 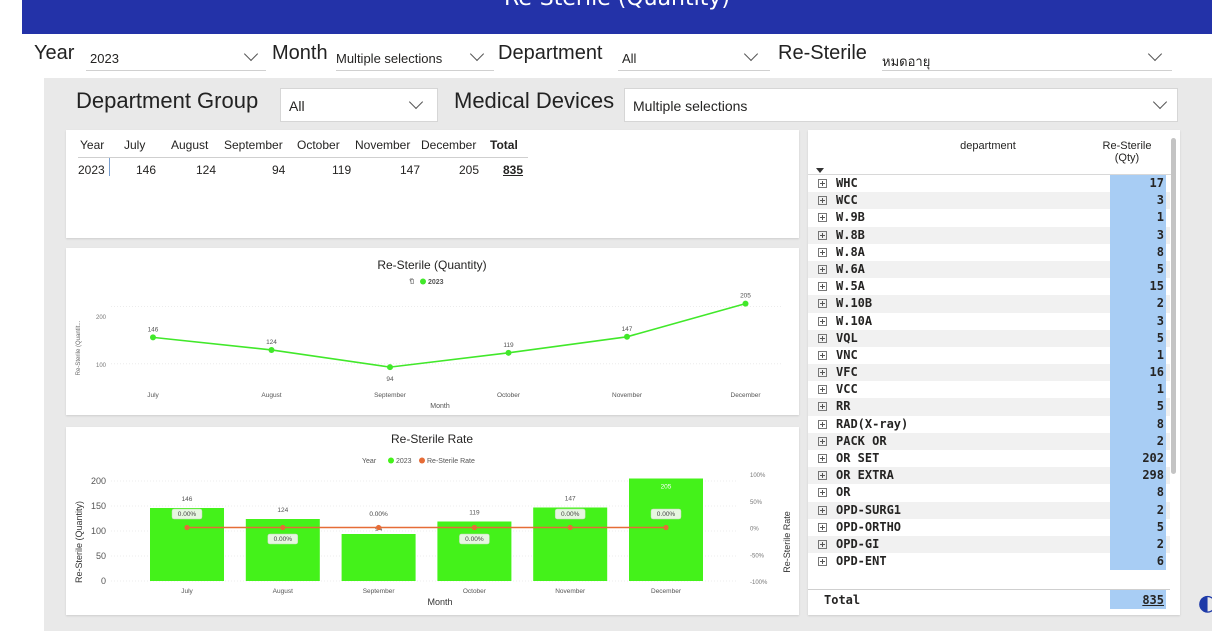 What do you see at coordinates (847, 354) in the screenshot?
I see `department-name: VNC` at bounding box center [847, 354].